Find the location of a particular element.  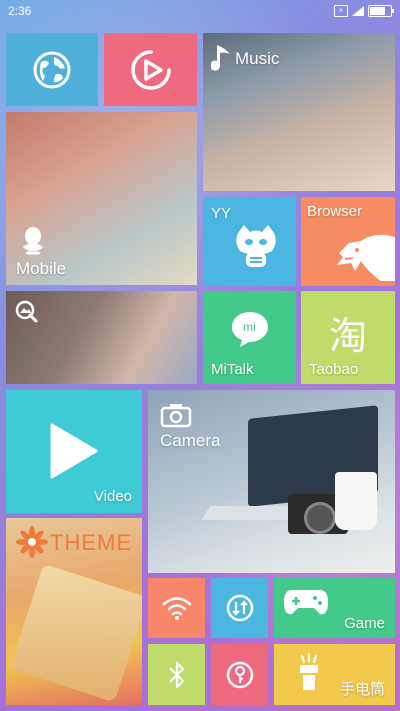

bluetooth-icon is located at coordinates (176, 674).